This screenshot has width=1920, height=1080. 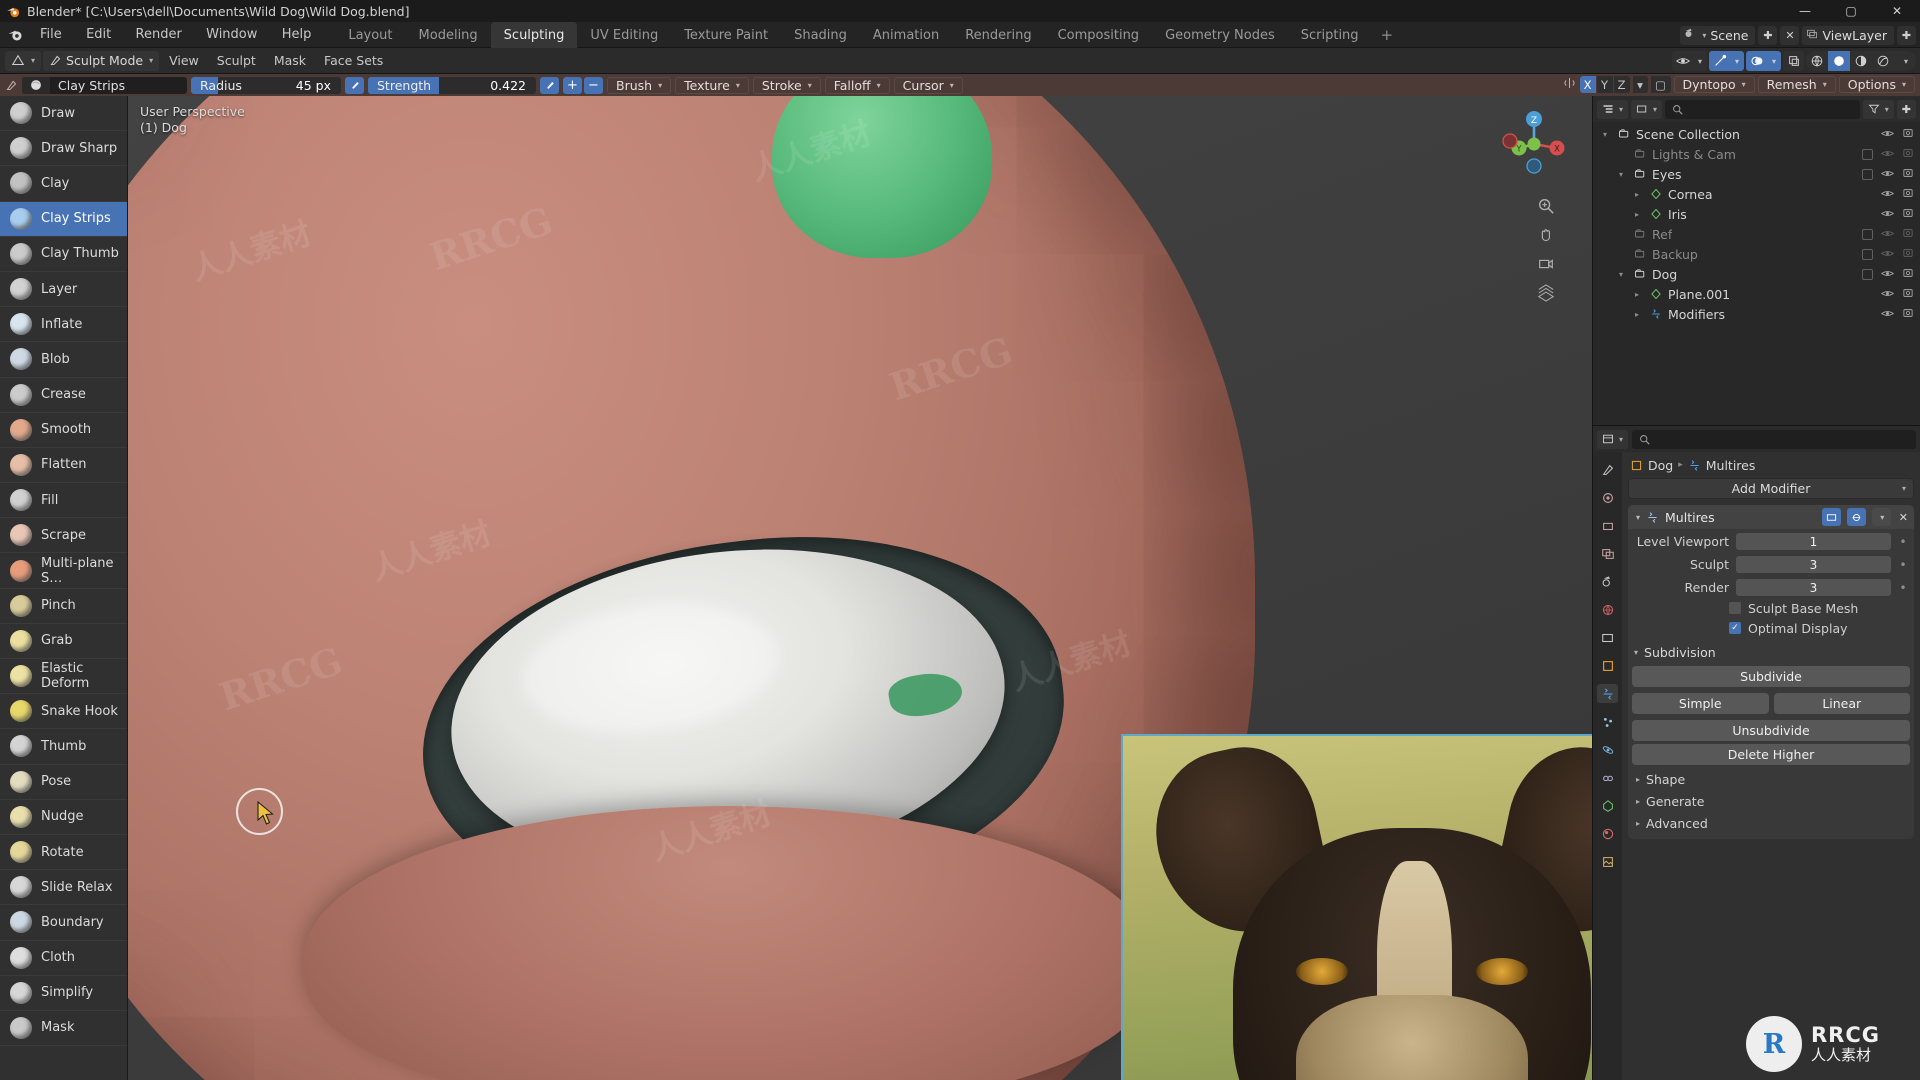 What do you see at coordinates (15, 34) in the screenshot?
I see `blender-menu-icon` at bounding box center [15, 34].